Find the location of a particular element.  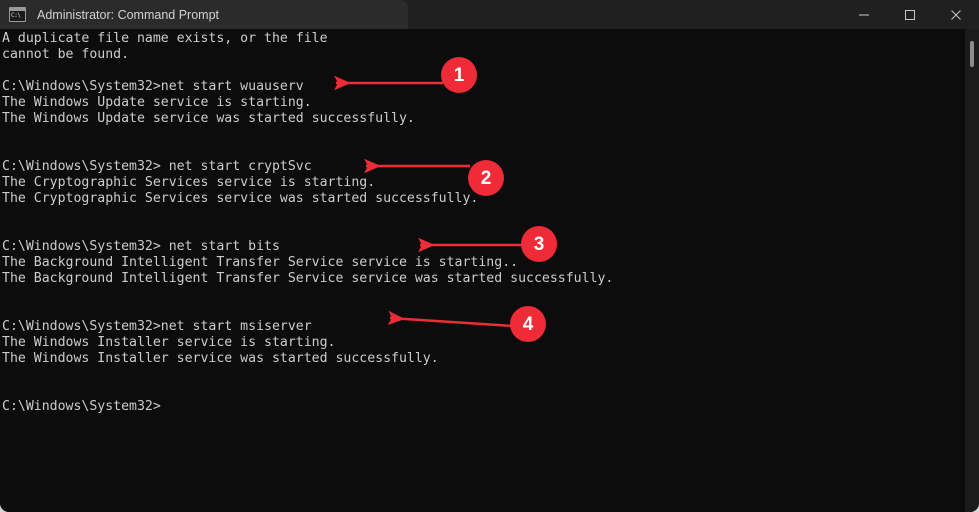

vertical-scrollbar is located at coordinates (972, 270).